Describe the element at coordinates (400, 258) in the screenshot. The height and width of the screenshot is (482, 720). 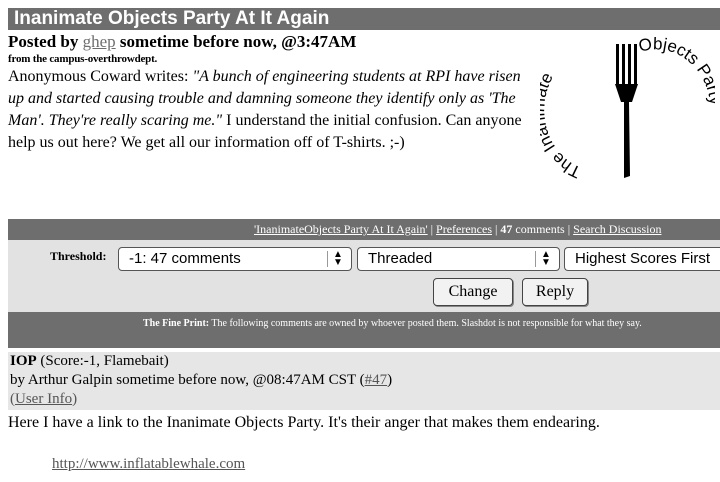
I see `display-mode-value: Threaded` at that location.